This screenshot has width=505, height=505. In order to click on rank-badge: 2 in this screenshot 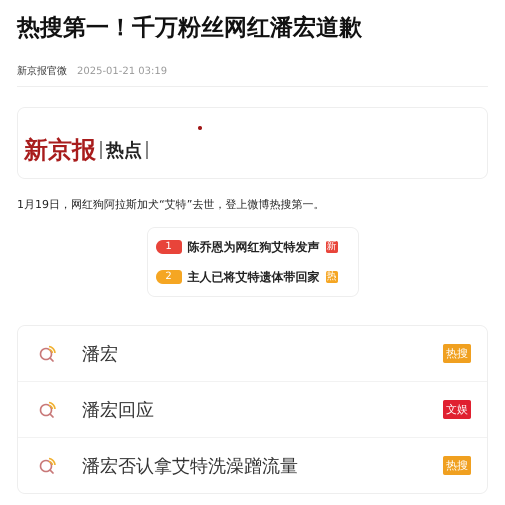, I will do `click(169, 277)`.